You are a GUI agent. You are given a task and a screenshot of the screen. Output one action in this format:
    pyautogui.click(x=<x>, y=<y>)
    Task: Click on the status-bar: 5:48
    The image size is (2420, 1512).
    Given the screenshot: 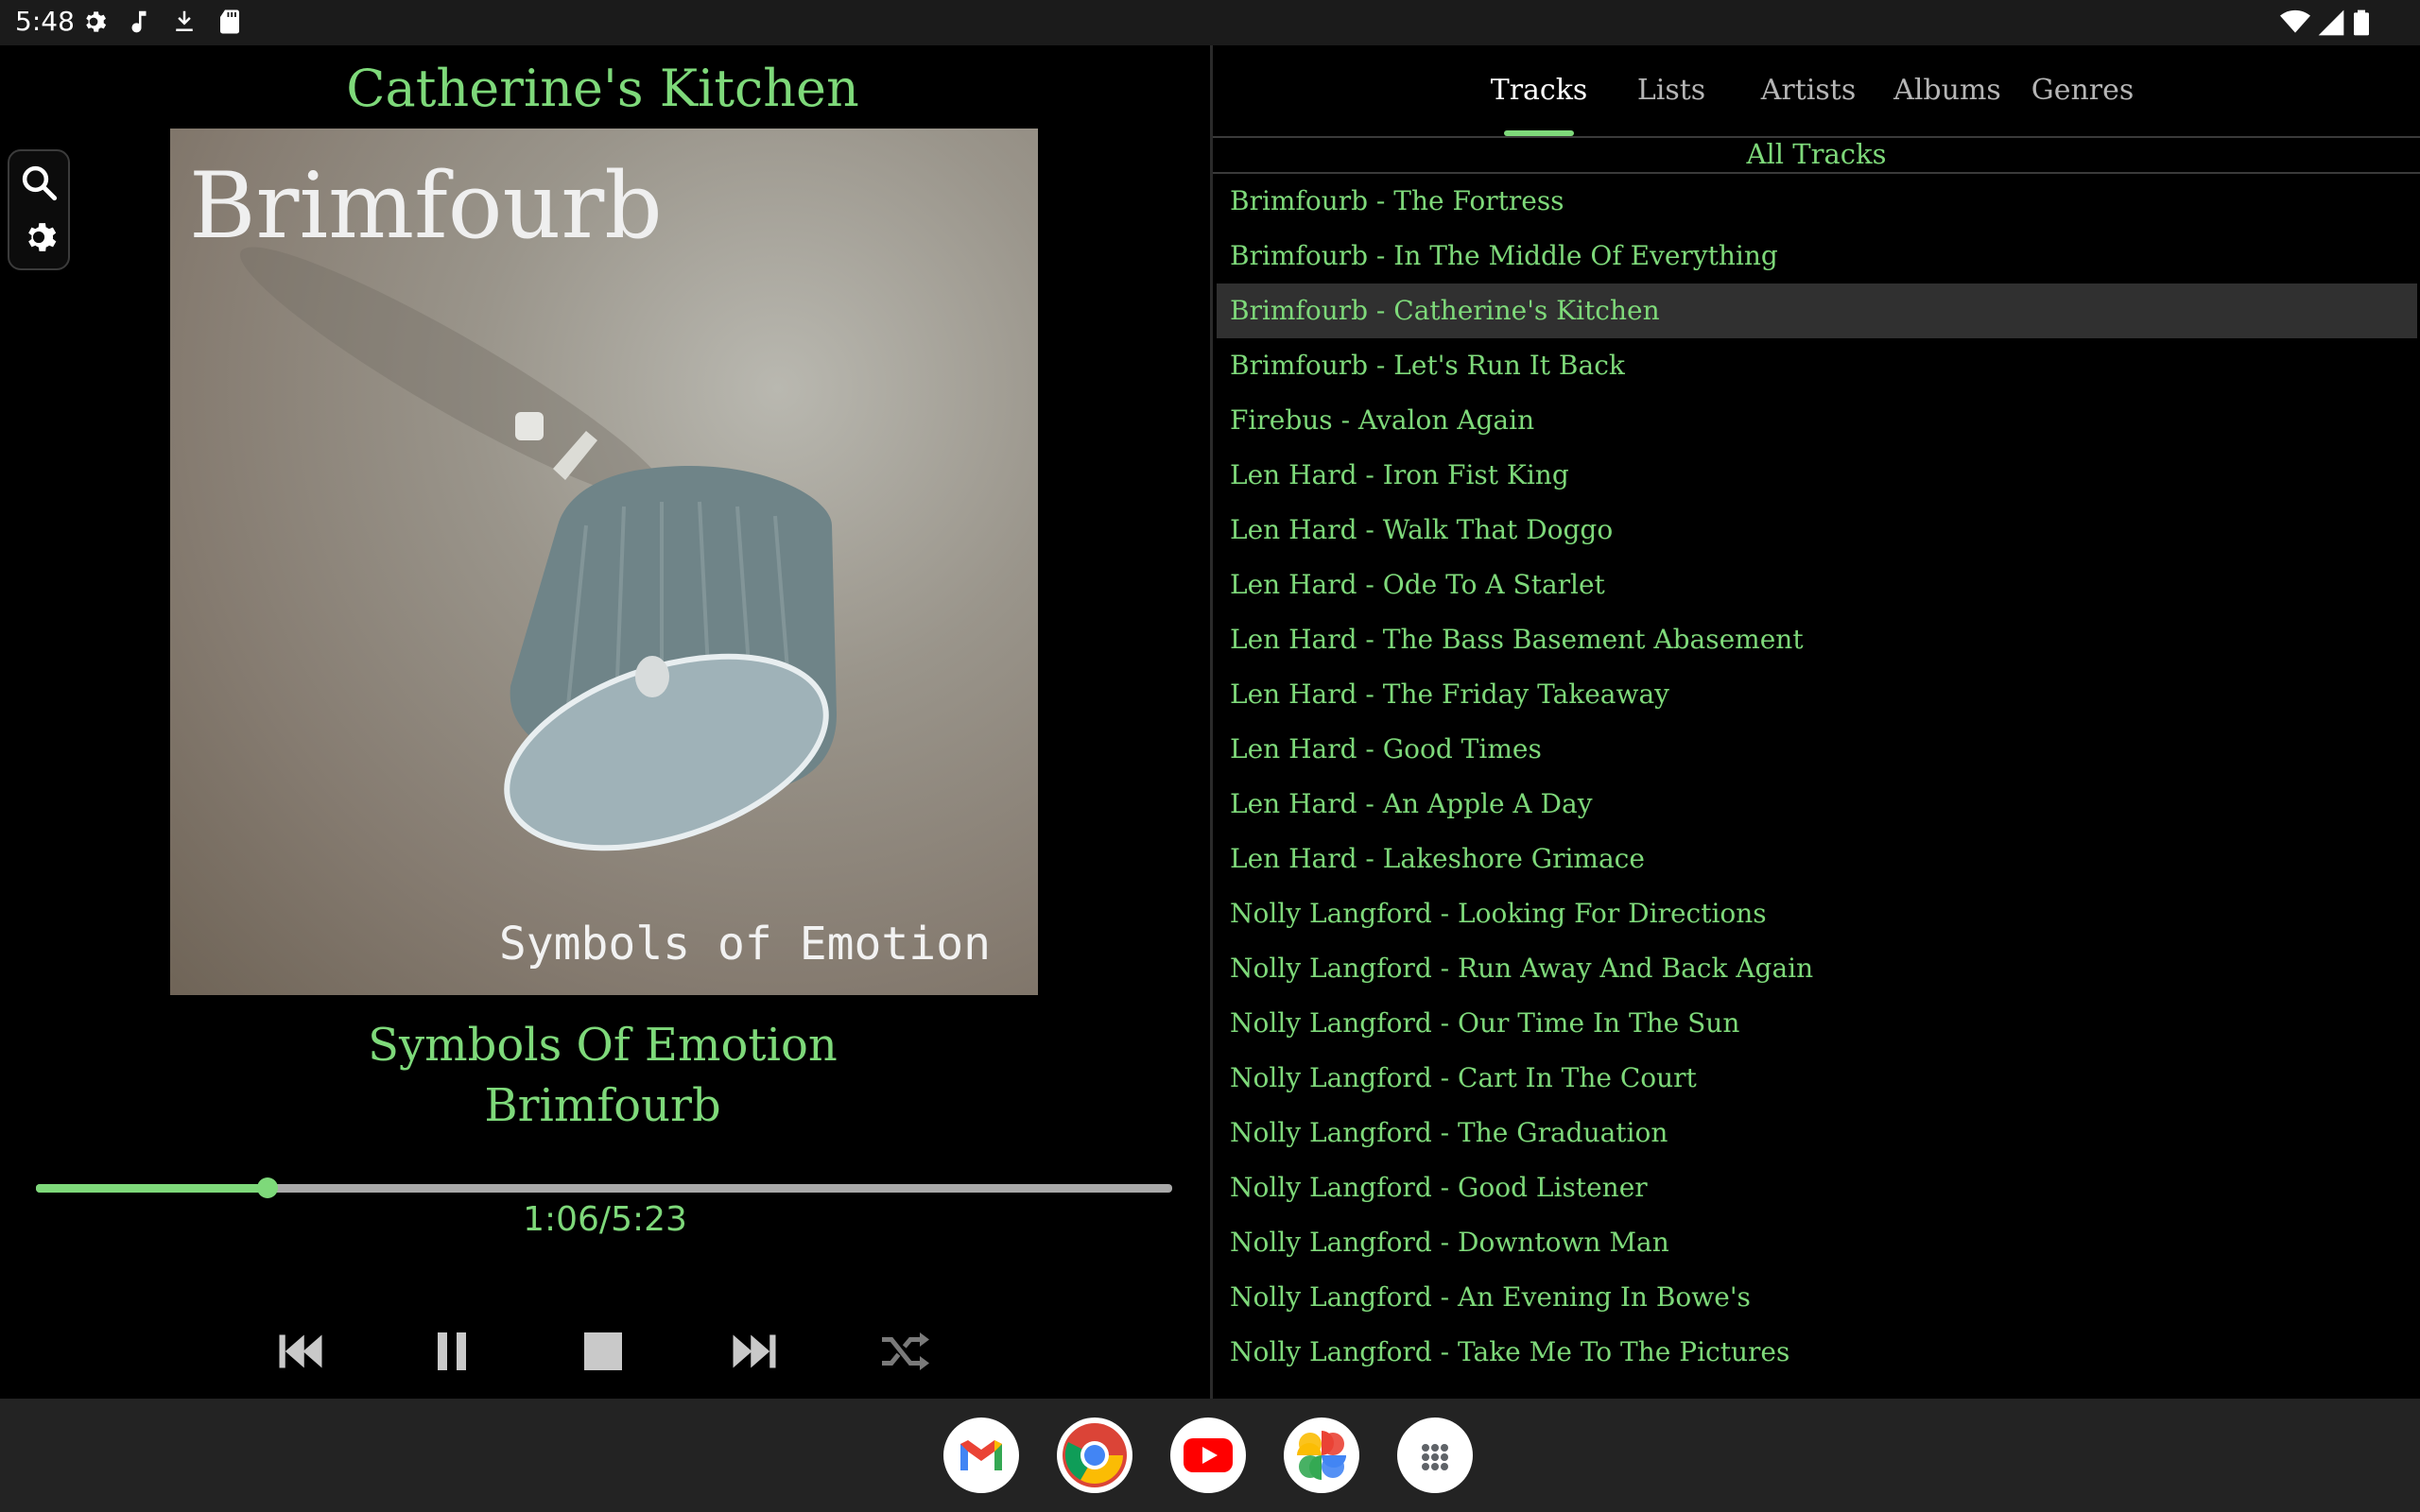 What is the action you would take?
    pyautogui.click(x=1210, y=22)
    